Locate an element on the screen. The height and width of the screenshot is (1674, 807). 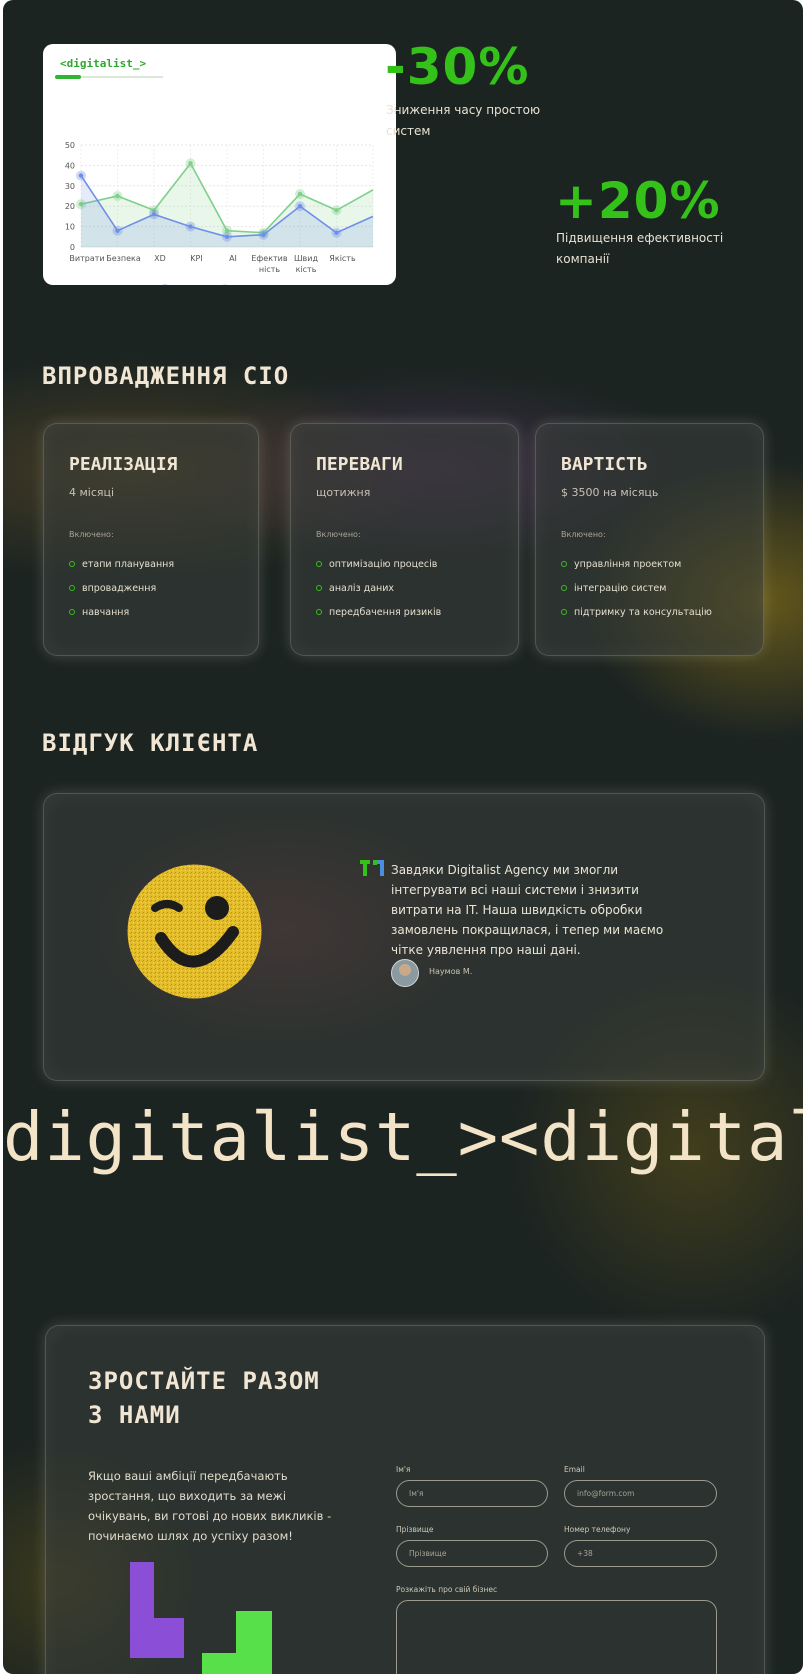
feature-text: етапи планування is located at coordinates (128, 564).